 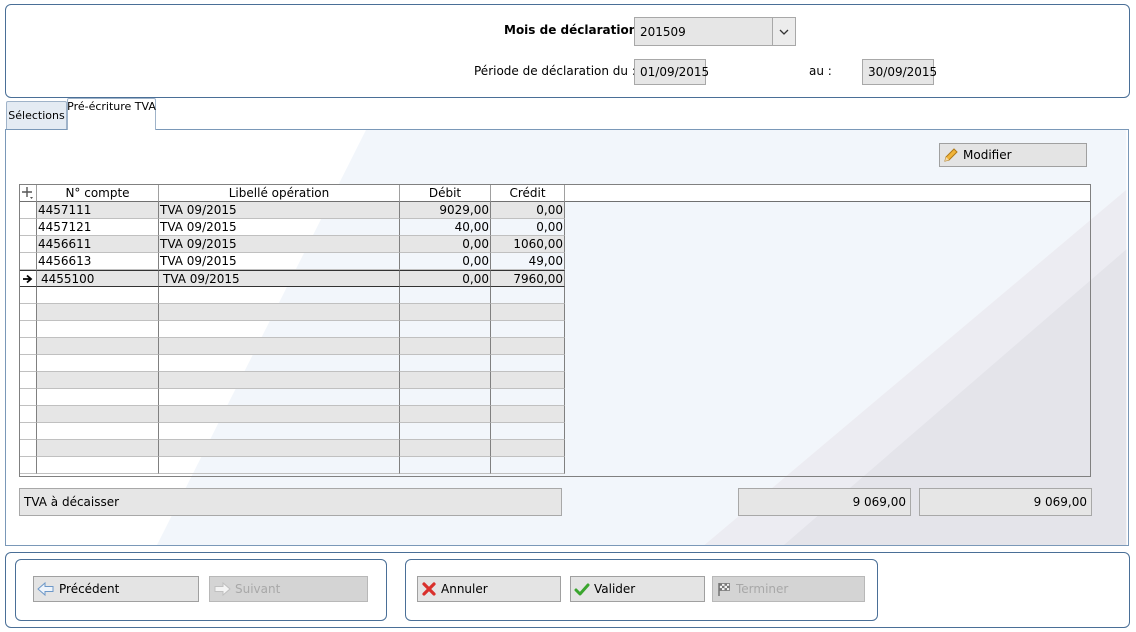 I want to click on cell-debit: 9029,00, so click(x=445, y=210).